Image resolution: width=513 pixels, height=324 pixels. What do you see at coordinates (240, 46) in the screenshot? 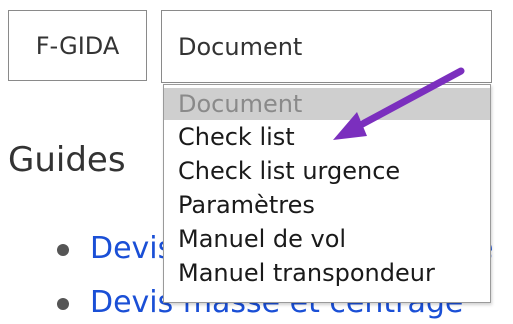
I see `document-select-value: Document` at bounding box center [240, 46].